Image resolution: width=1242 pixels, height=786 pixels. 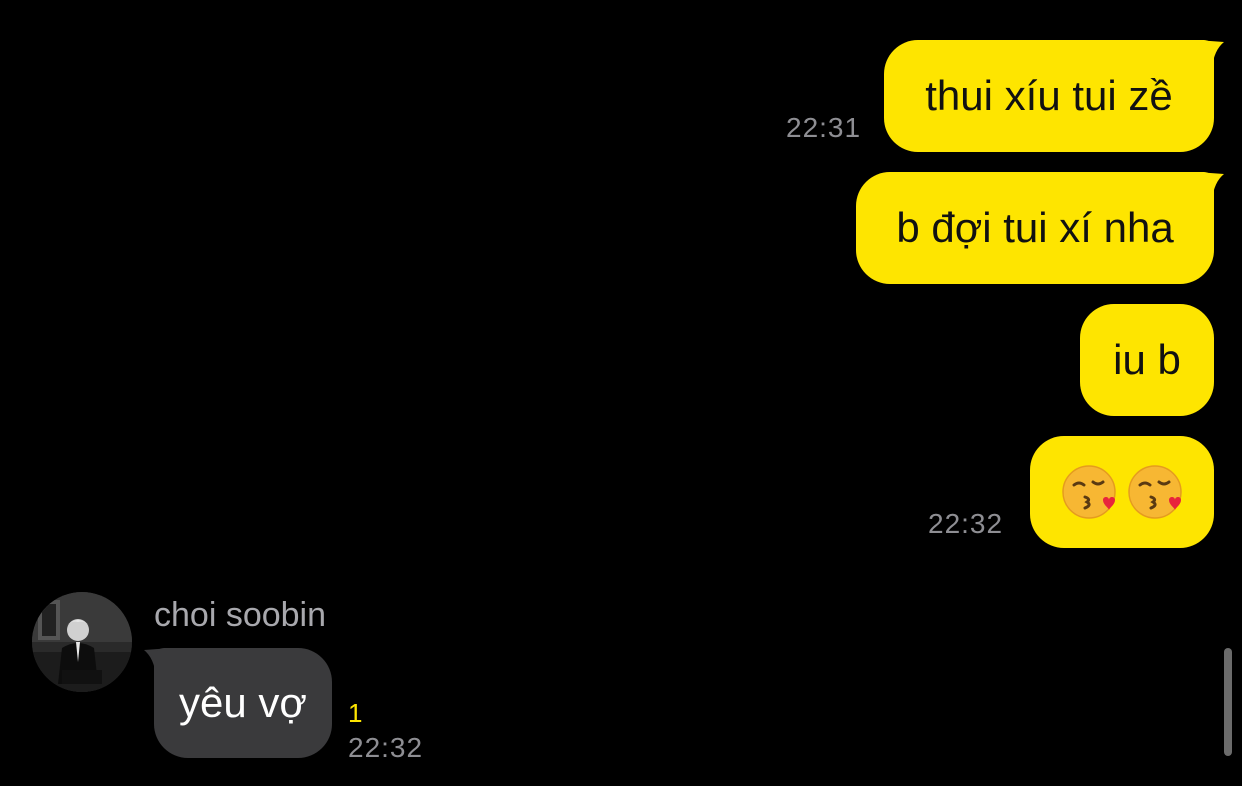 I want to click on message-text: thui xíu tui zề, so click(x=1049, y=95).